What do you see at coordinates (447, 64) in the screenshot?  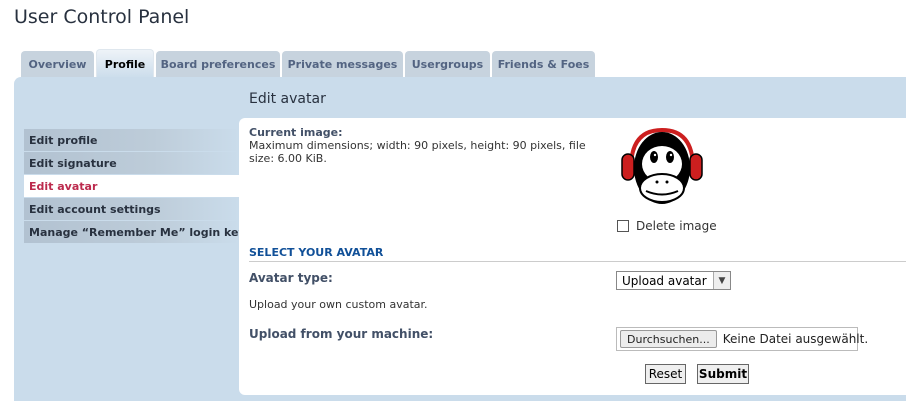 I see `tab-usergroups: Usergroups` at bounding box center [447, 64].